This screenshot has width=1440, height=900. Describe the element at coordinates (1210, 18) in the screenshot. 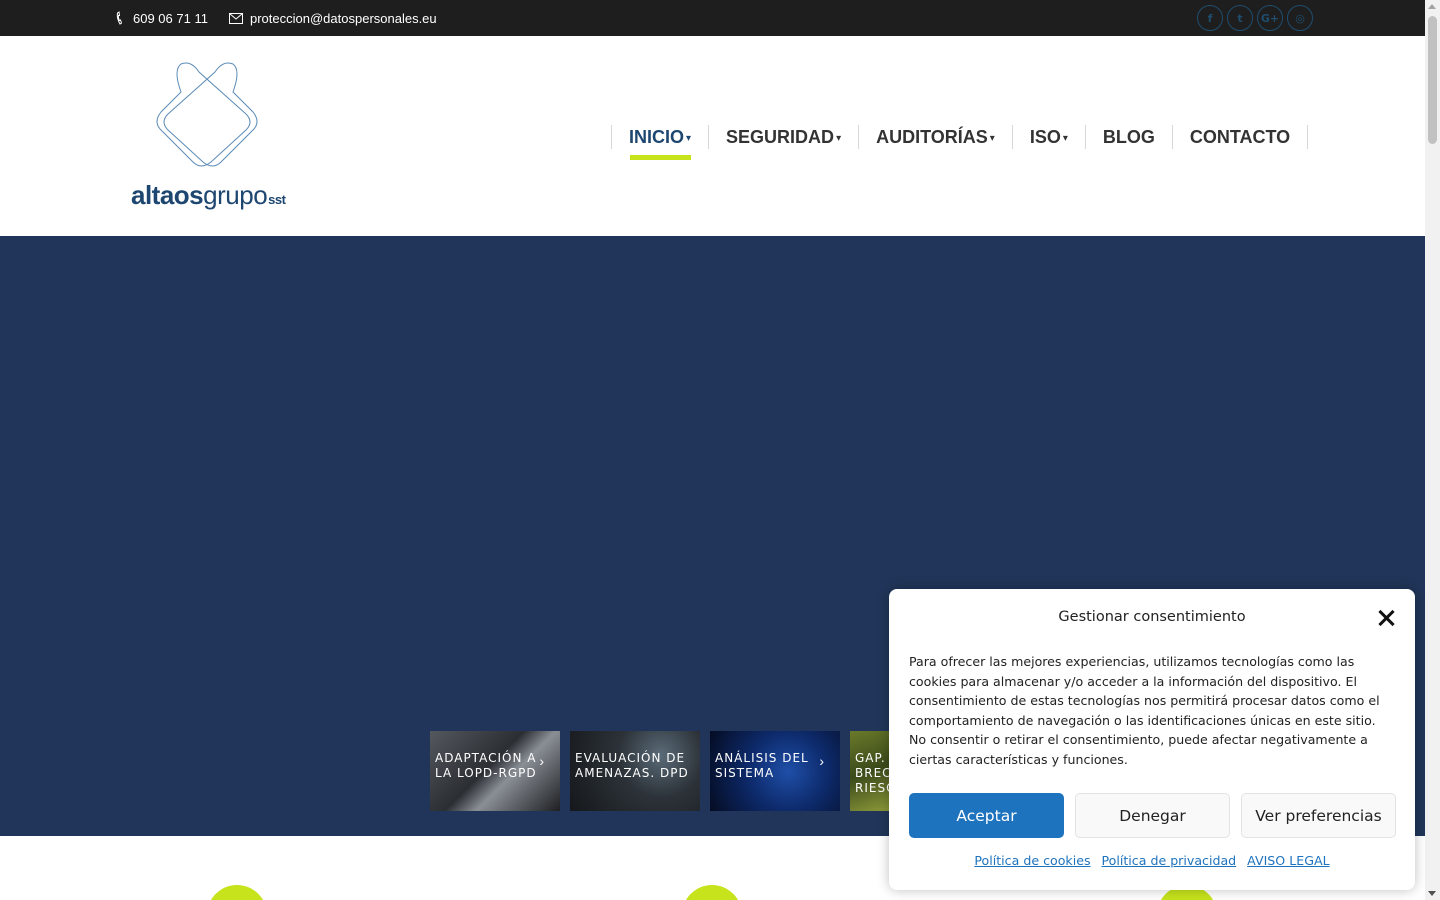

I see `facebook-icon: f` at that location.